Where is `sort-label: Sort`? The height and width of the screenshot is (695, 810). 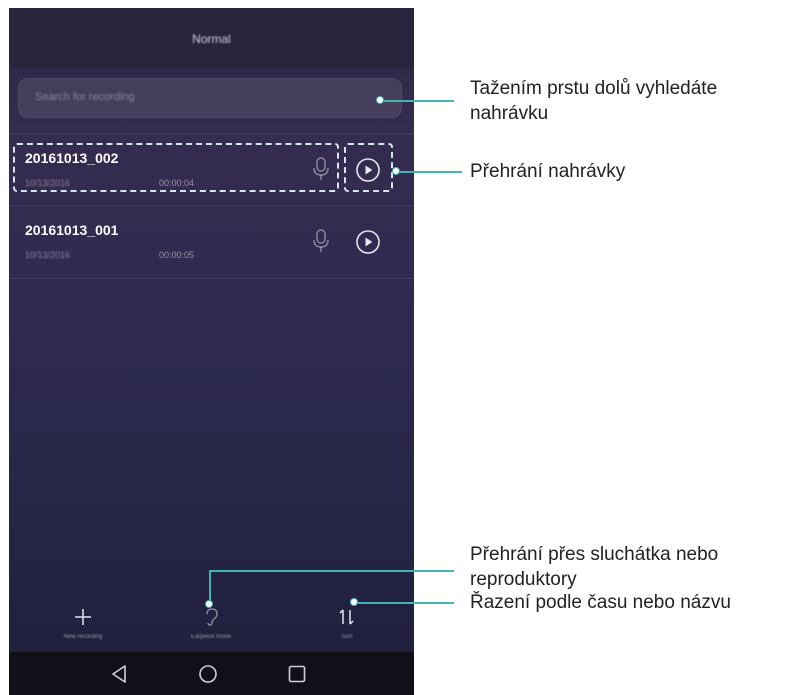
sort-label: Sort is located at coordinates (347, 637).